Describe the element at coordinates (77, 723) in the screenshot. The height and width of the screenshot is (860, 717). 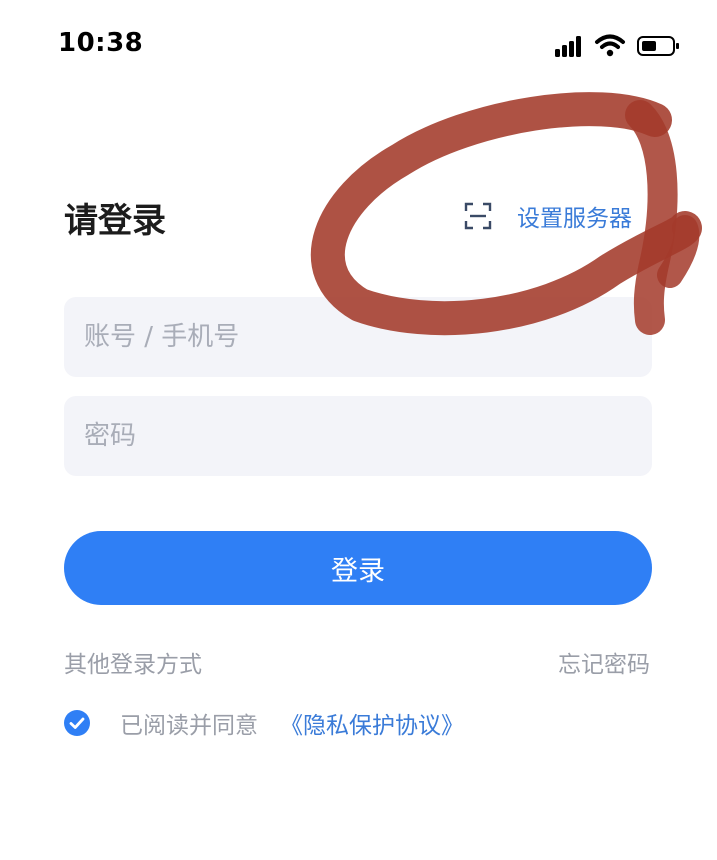
I see `checkbox-checked-icon` at that location.